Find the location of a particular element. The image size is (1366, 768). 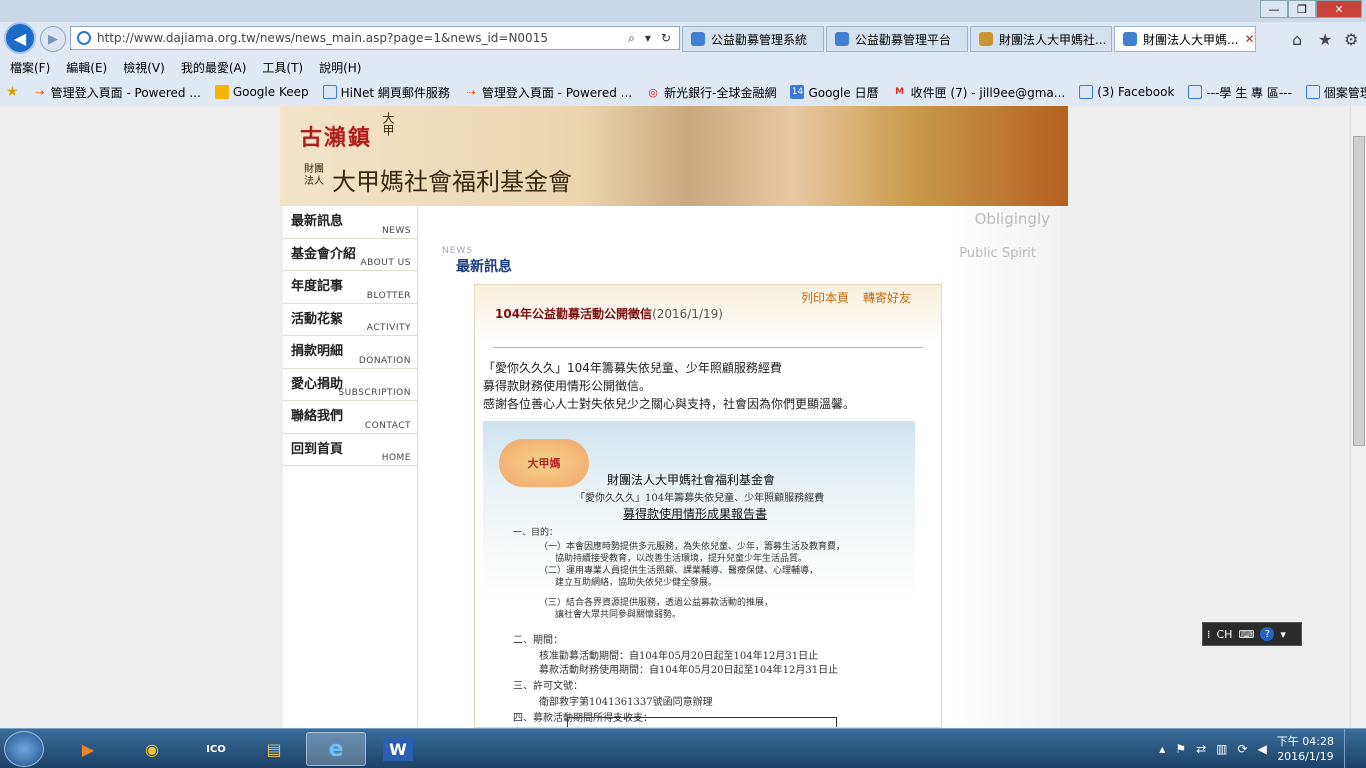

system-tray: ▴ ⚑ ⇄ ▥ ⟳ ◀ 下午 04:28 2016/1/19 is located at coordinates (1262, 748).